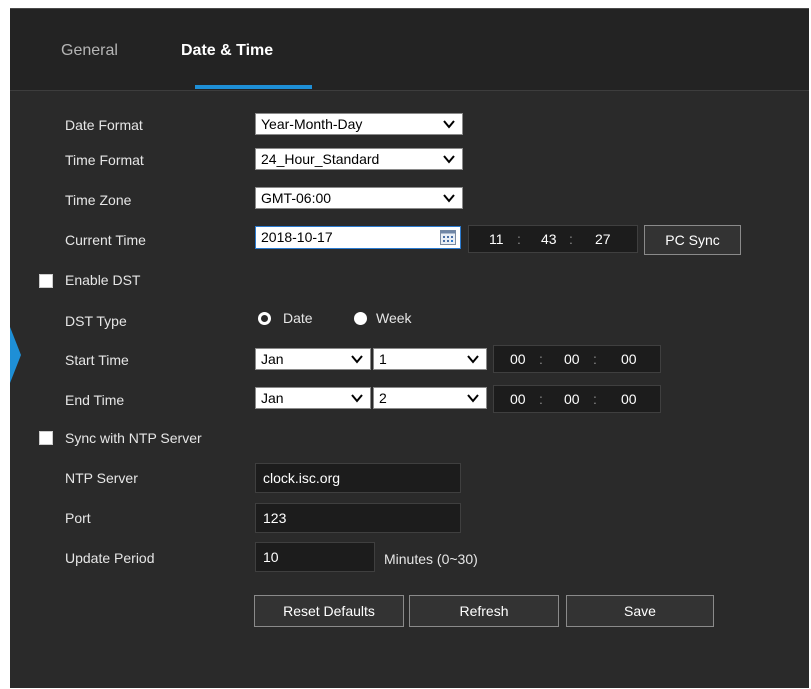  Describe the element at coordinates (46, 438) in the screenshot. I see `sync-ntp-checkbox` at that location.